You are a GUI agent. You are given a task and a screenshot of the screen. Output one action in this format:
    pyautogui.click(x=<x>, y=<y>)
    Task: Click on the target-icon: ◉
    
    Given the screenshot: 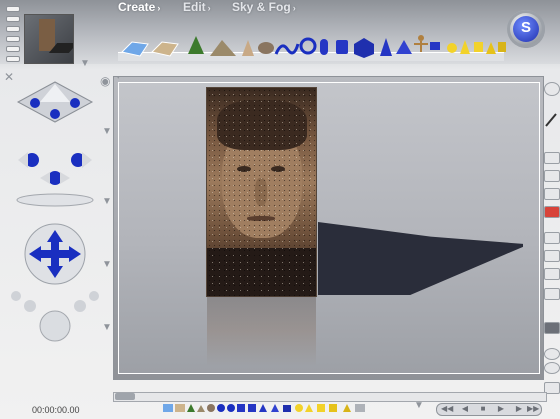 What is the action you would take?
    pyautogui.click(x=105, y=81)
    